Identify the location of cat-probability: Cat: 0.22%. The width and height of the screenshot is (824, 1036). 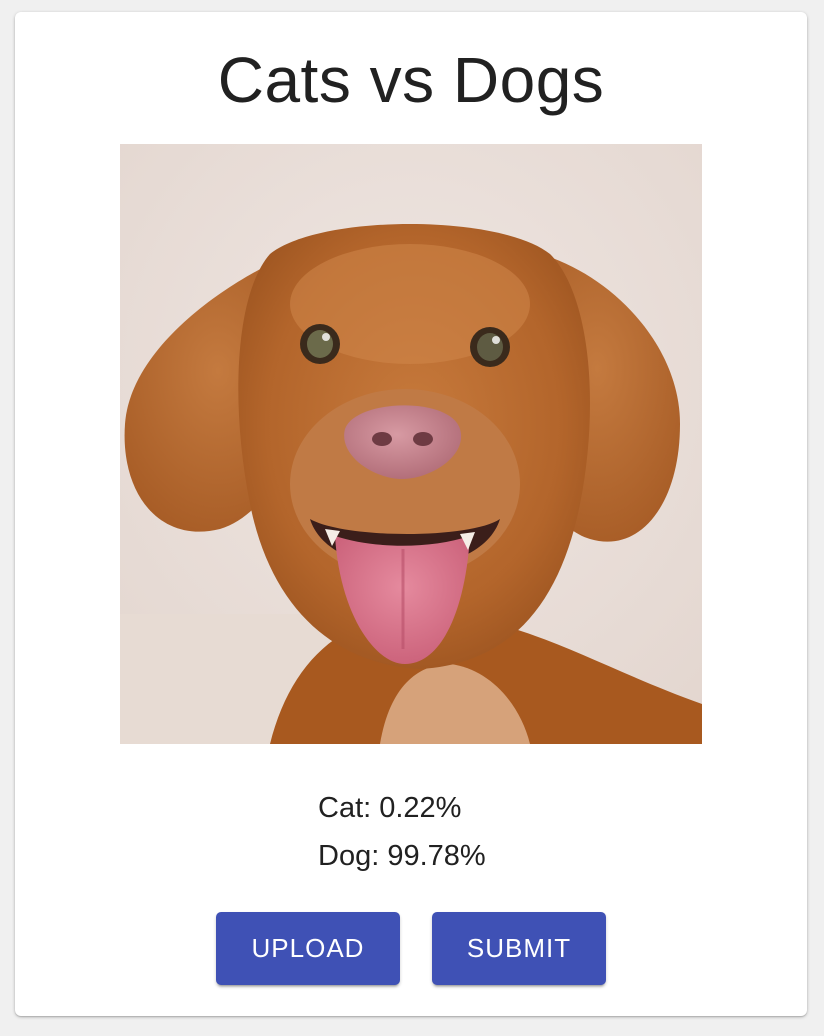
(390, 808).